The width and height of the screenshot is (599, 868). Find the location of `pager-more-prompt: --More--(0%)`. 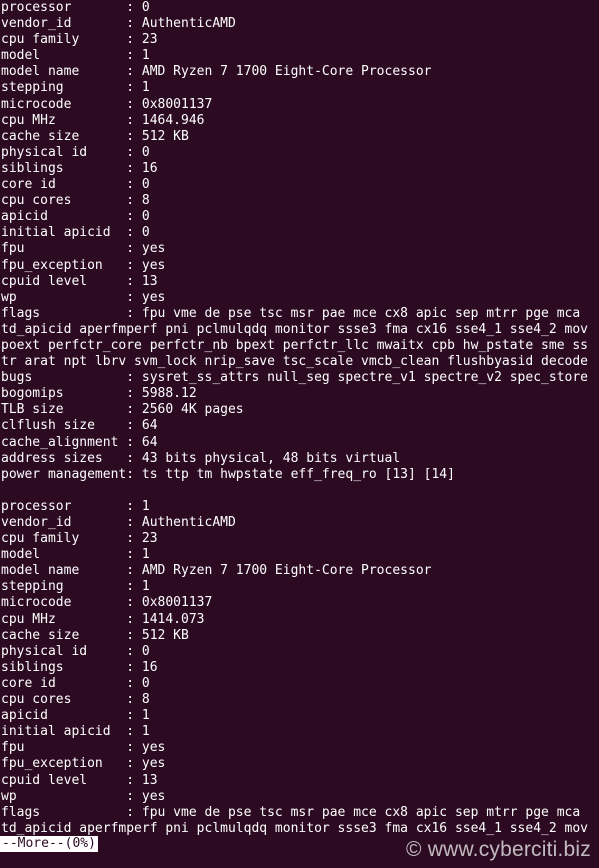

pager-more-prompt: --More--(0%) is located at coordinates (49, 844).